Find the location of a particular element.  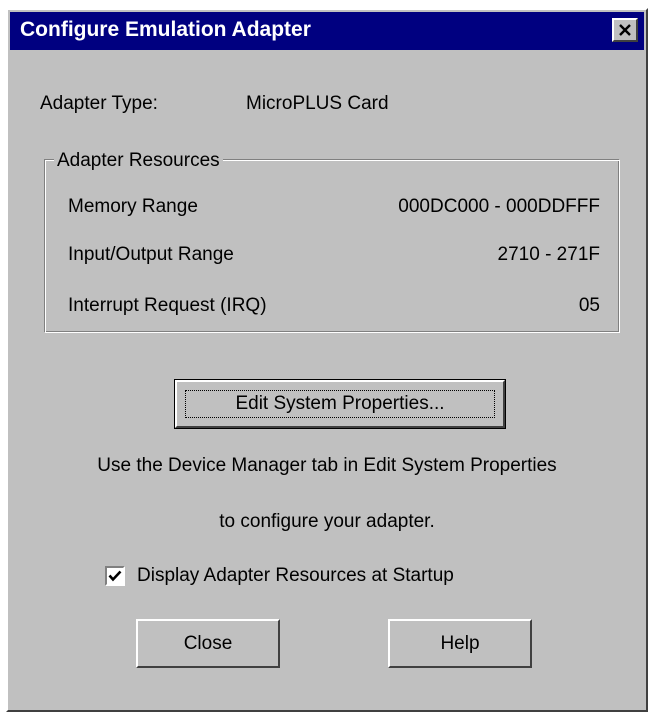

close-button-label: Close is located at coordinates (208, 643).